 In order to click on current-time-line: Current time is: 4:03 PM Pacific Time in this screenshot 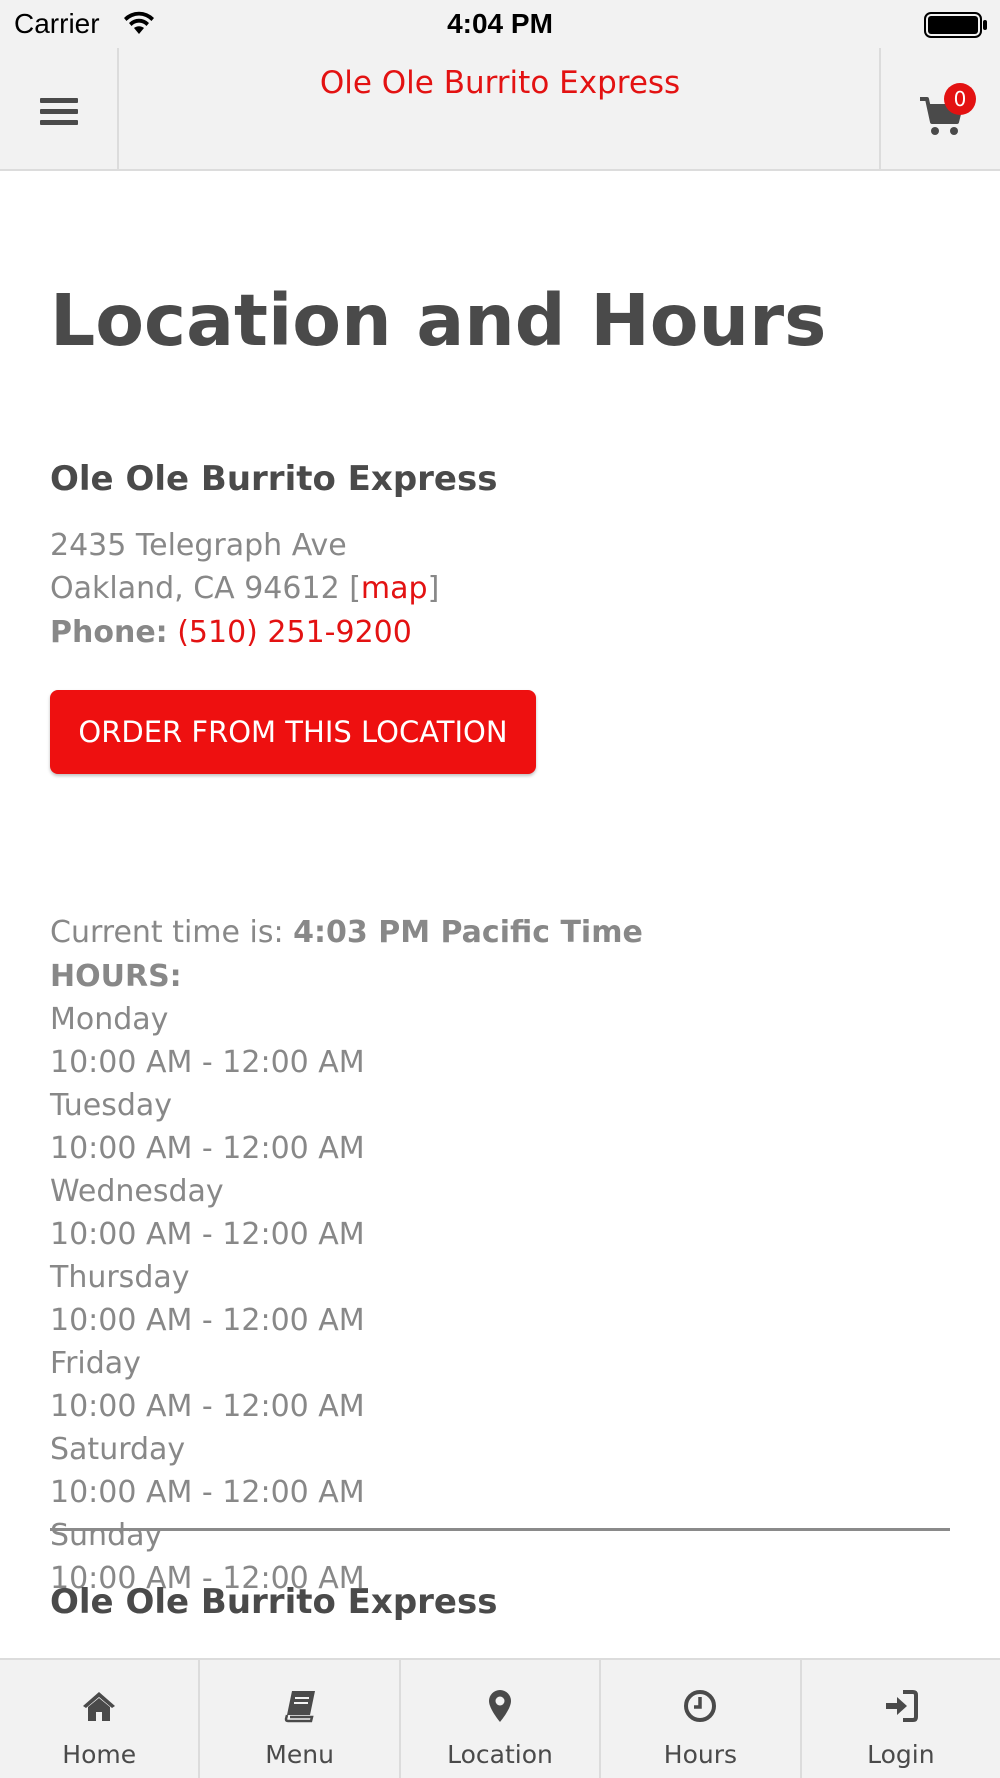, I will do `click(346, 932)`.